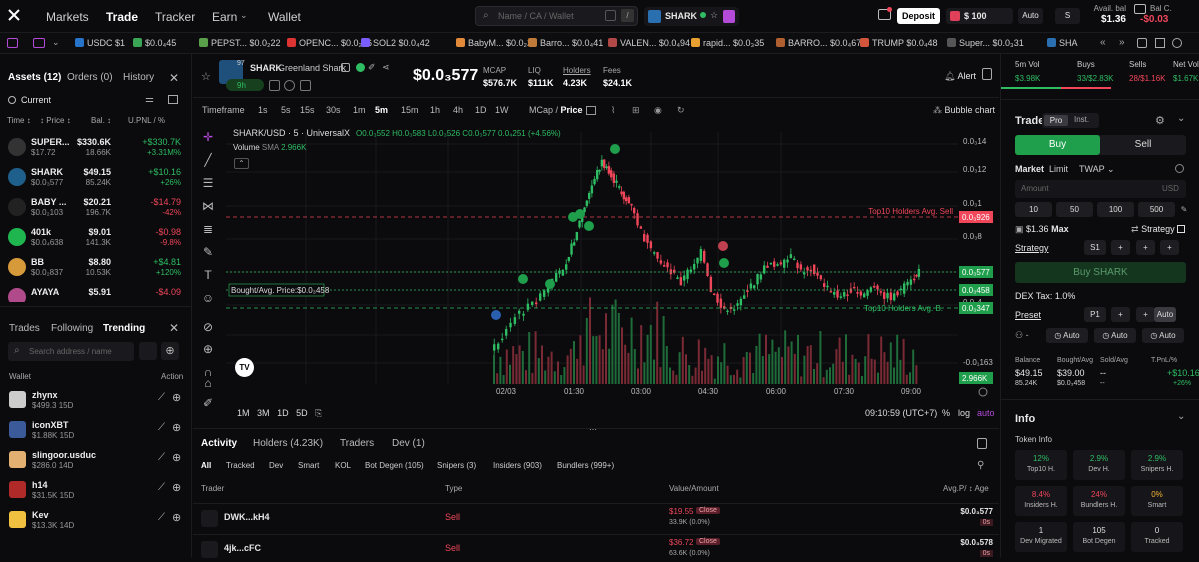  What do you see at coordinates (727, 43) in the screenshot?
I see `ticker-item: rapid... $0.0₃35` at bounding box center [727, 43].